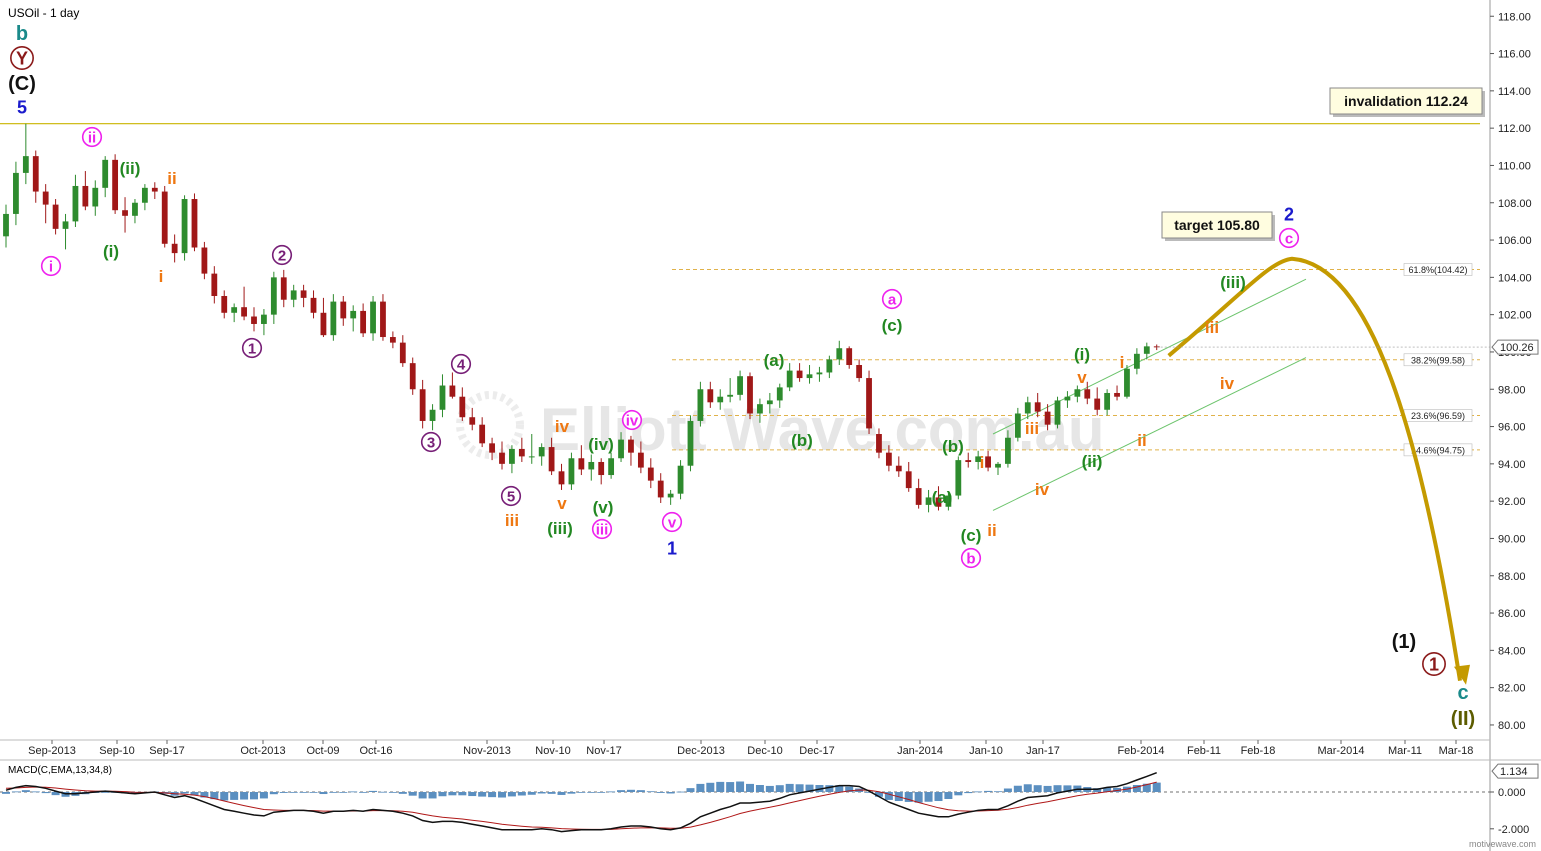 The height and width of the screenshot is (851, 1541). I want to click on date-tick-label: Nov-10, so click(552, 751).